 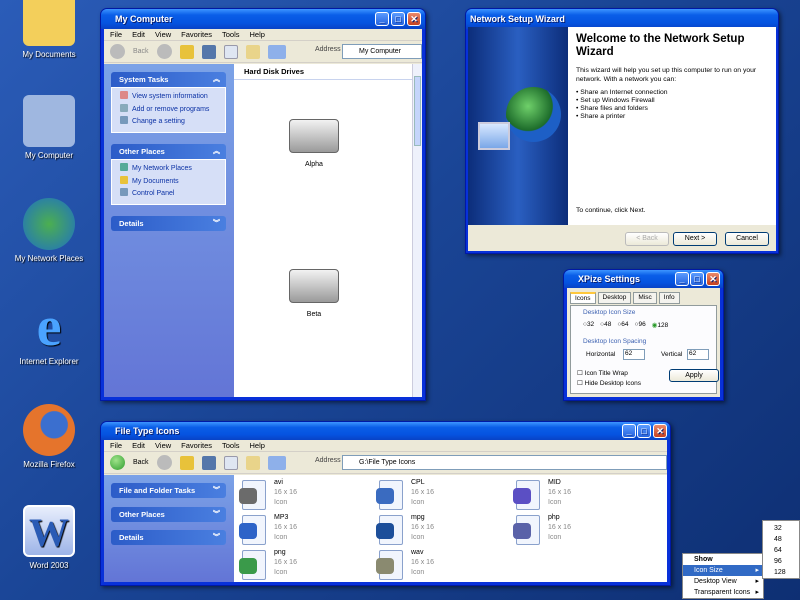 I want to click on menu-item-icon-size: Icon Size ▸, so click(x=723, y=570).